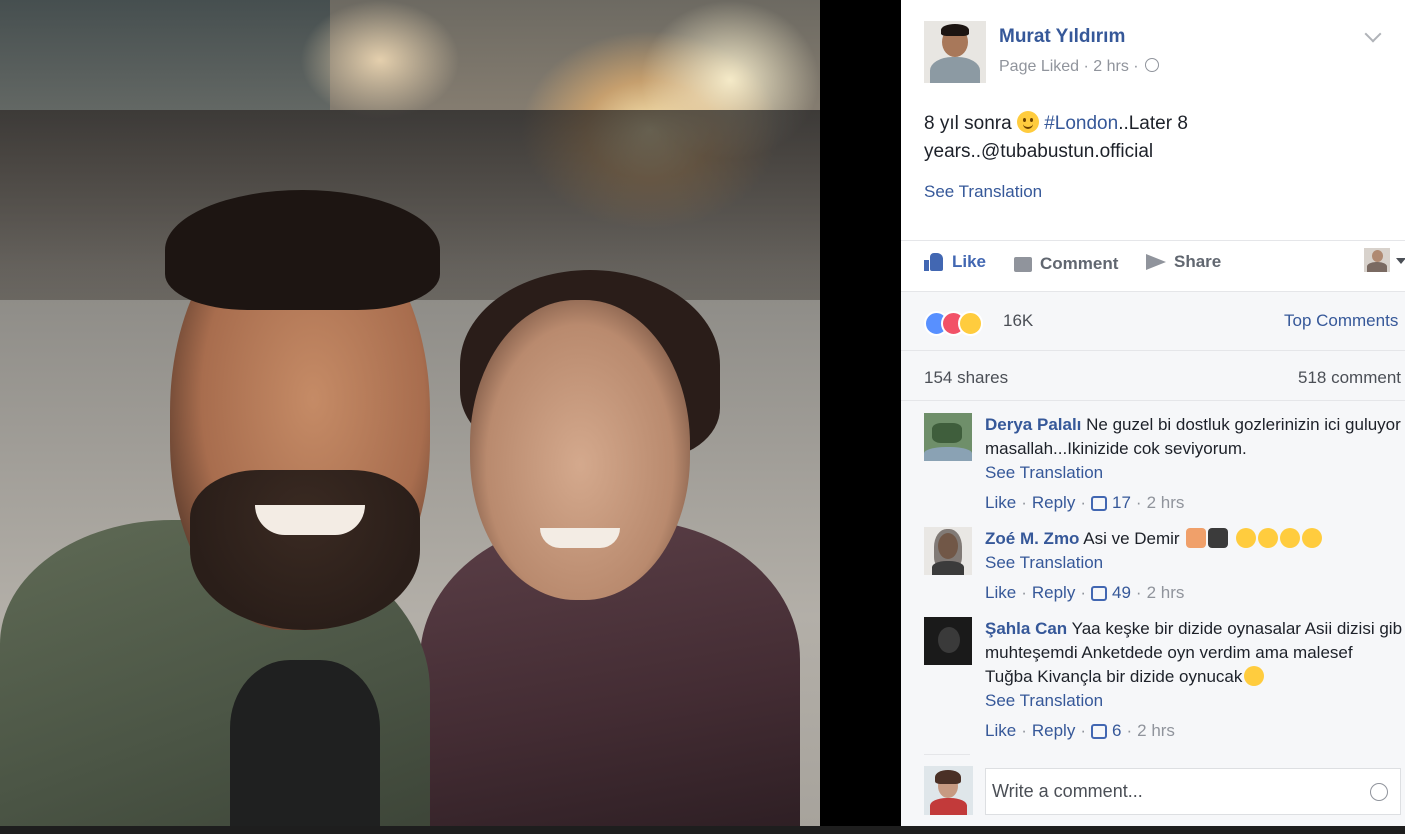  Describe the element at coordinates (1377, 260) in the screenshot. I see `viewer-avatar` at that location.